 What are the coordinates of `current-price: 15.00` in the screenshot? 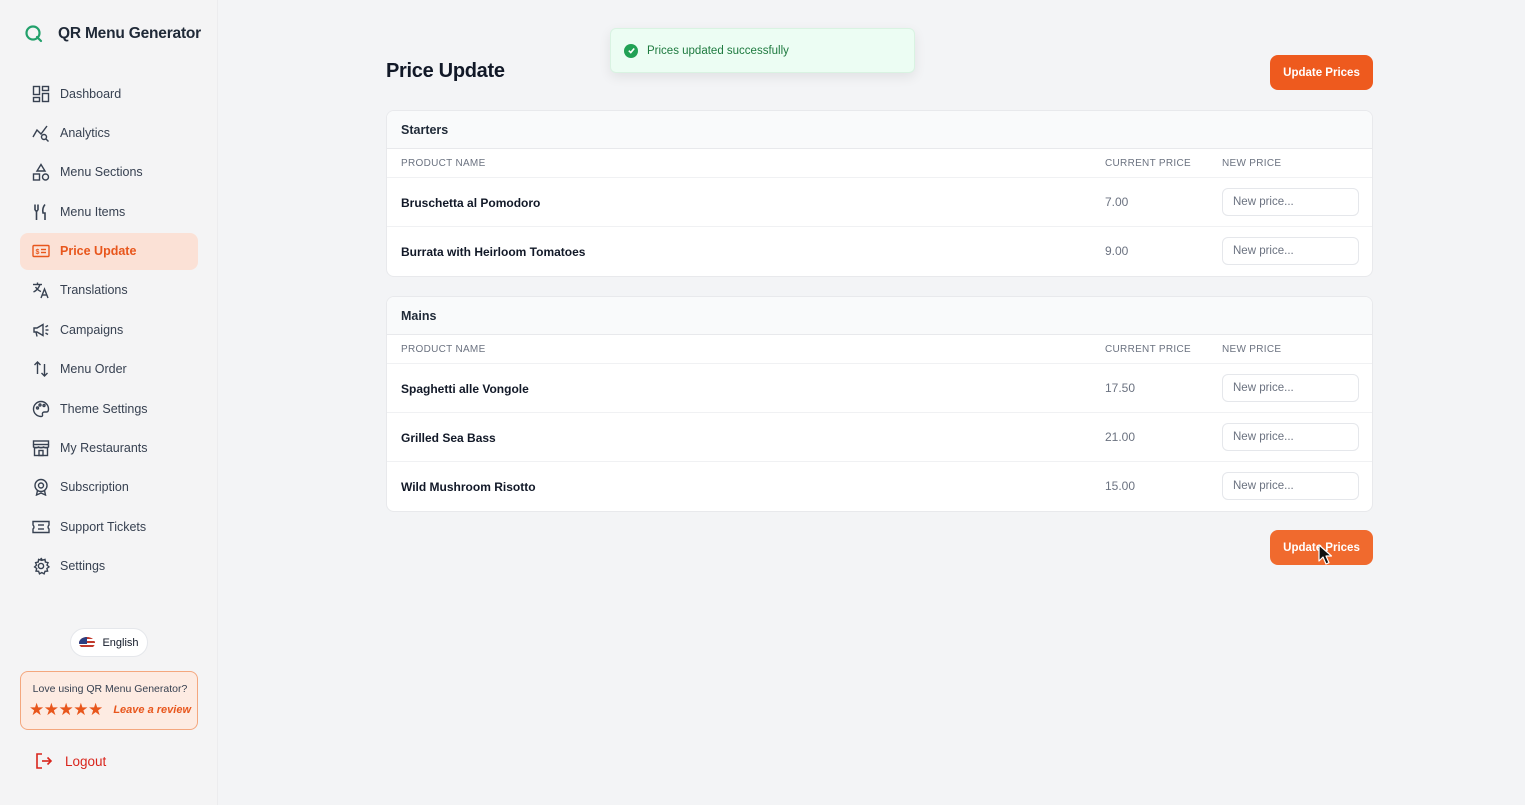 It's located at (1120, 486).